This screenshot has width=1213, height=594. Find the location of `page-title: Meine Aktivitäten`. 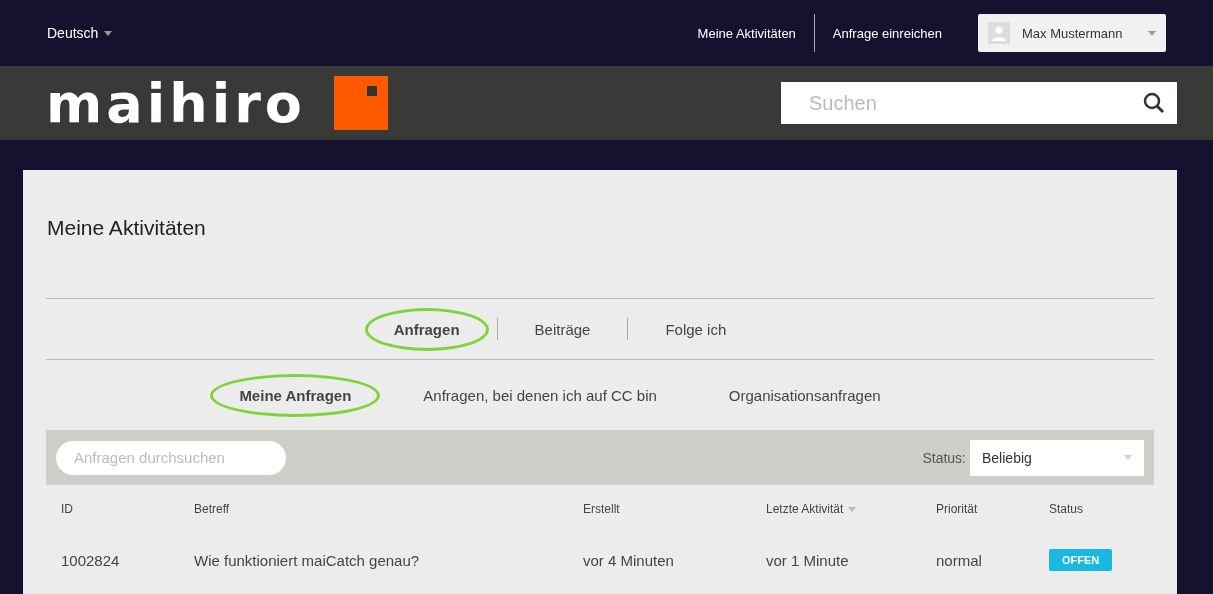

page-title: Meine Aktivitäten is located at coordinates (126, 228).